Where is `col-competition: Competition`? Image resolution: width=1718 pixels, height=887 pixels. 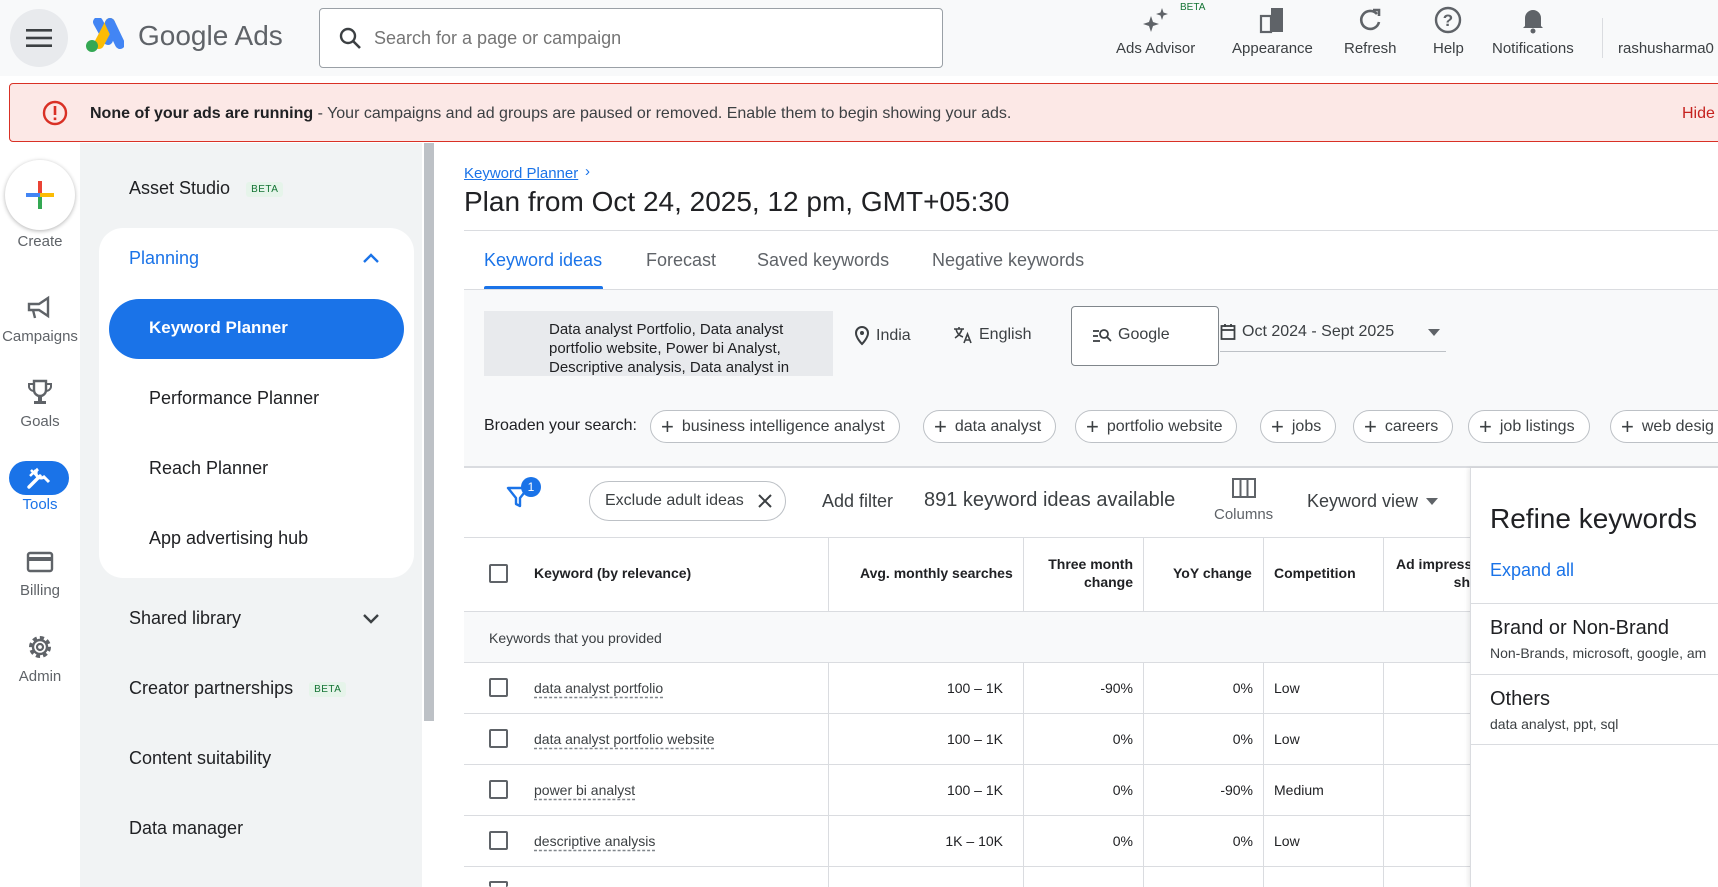 col-competition: Competition is located at coordinates (1315, 573).